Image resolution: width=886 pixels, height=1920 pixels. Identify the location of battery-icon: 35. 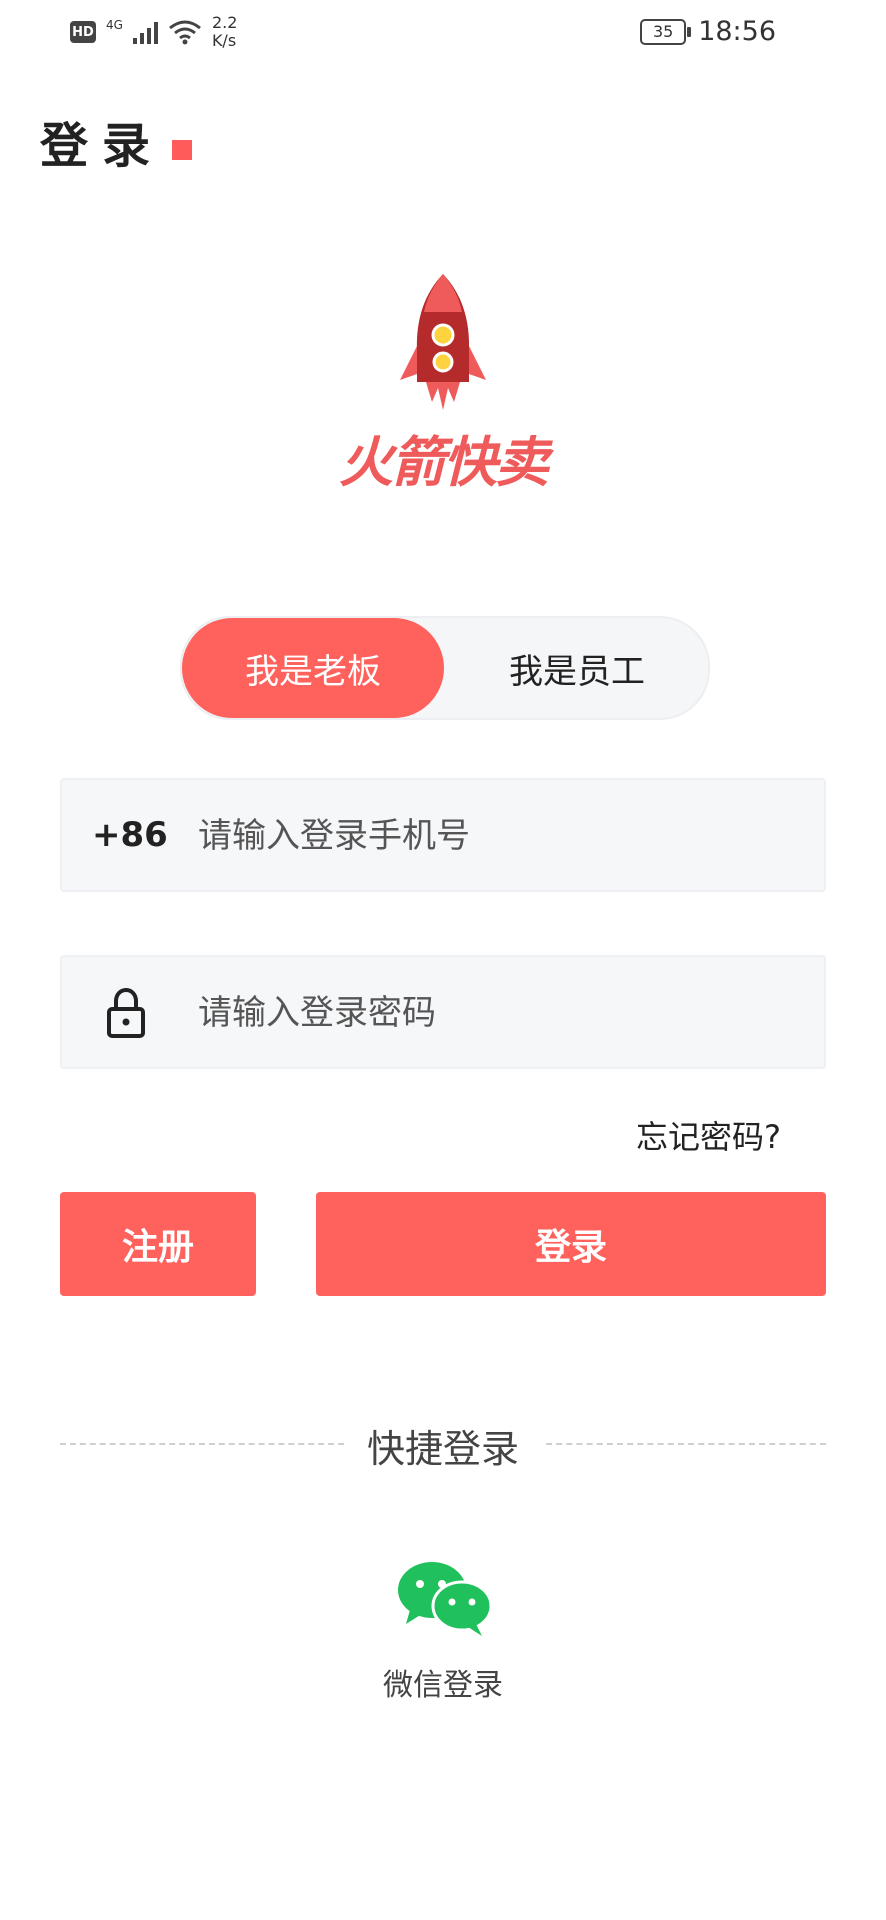
(666, 31).